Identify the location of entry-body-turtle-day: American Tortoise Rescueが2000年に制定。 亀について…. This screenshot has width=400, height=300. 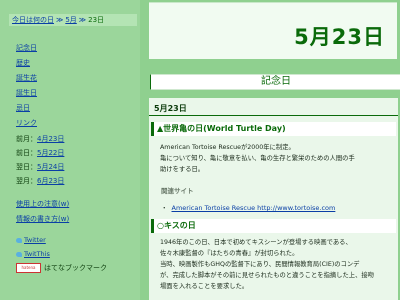
(257, 158).